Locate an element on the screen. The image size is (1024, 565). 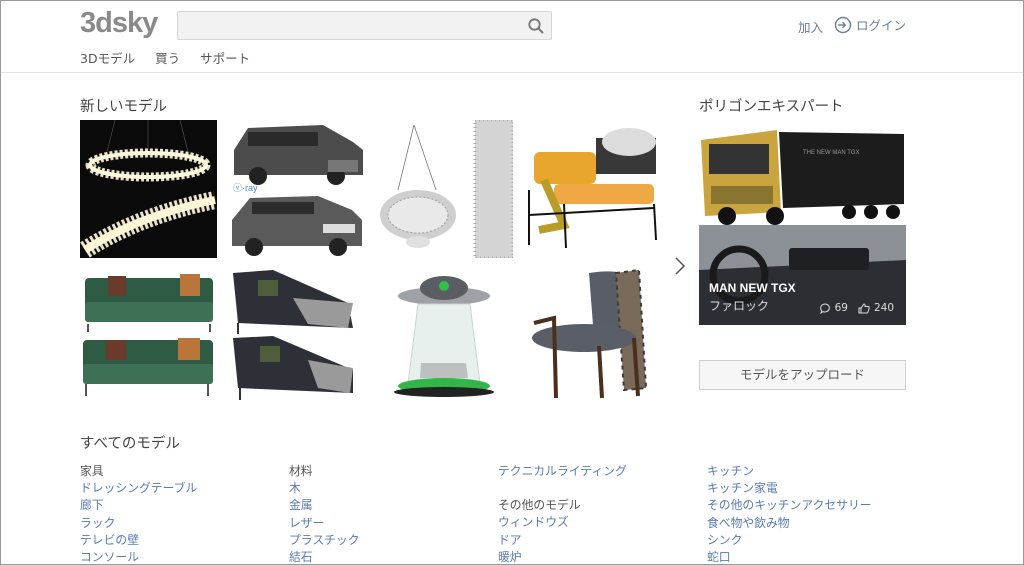
category-spacer is located at coordinates (562, 488).